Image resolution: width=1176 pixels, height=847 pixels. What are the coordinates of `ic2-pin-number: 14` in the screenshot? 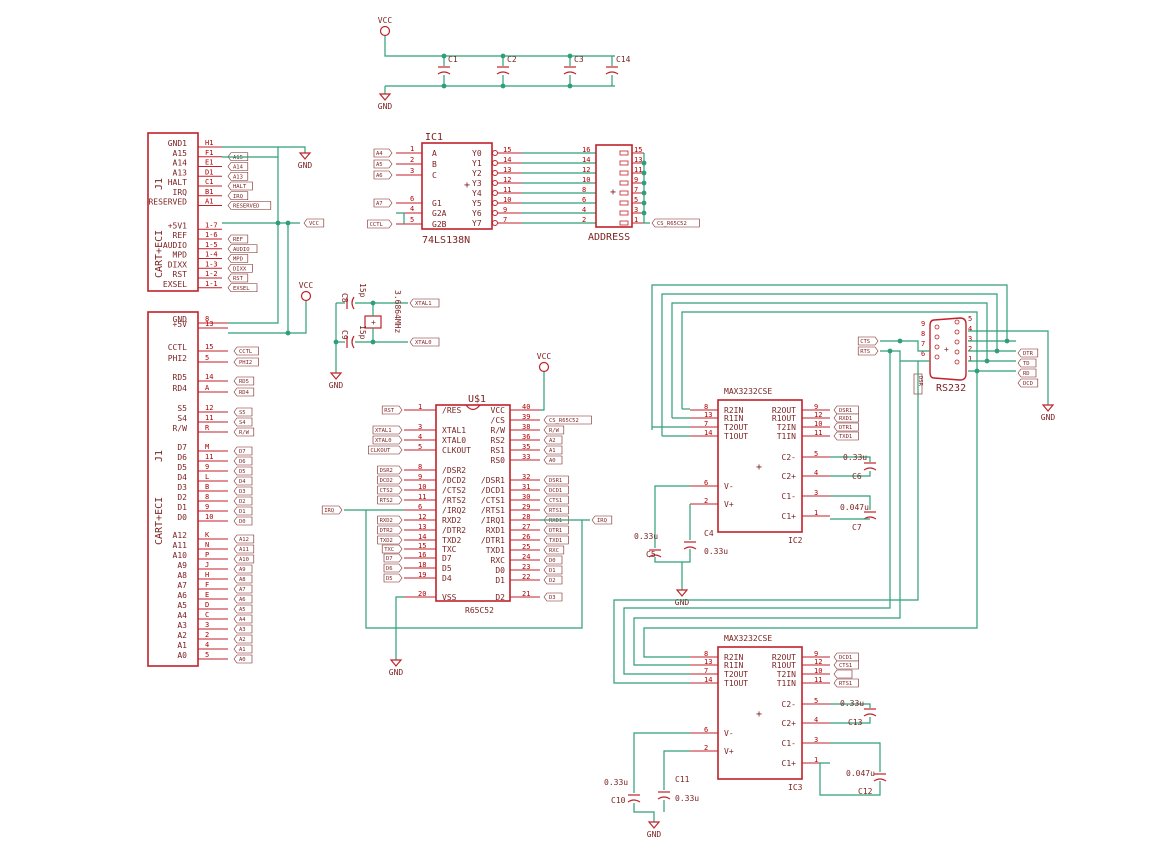 It's located at (708, 433).